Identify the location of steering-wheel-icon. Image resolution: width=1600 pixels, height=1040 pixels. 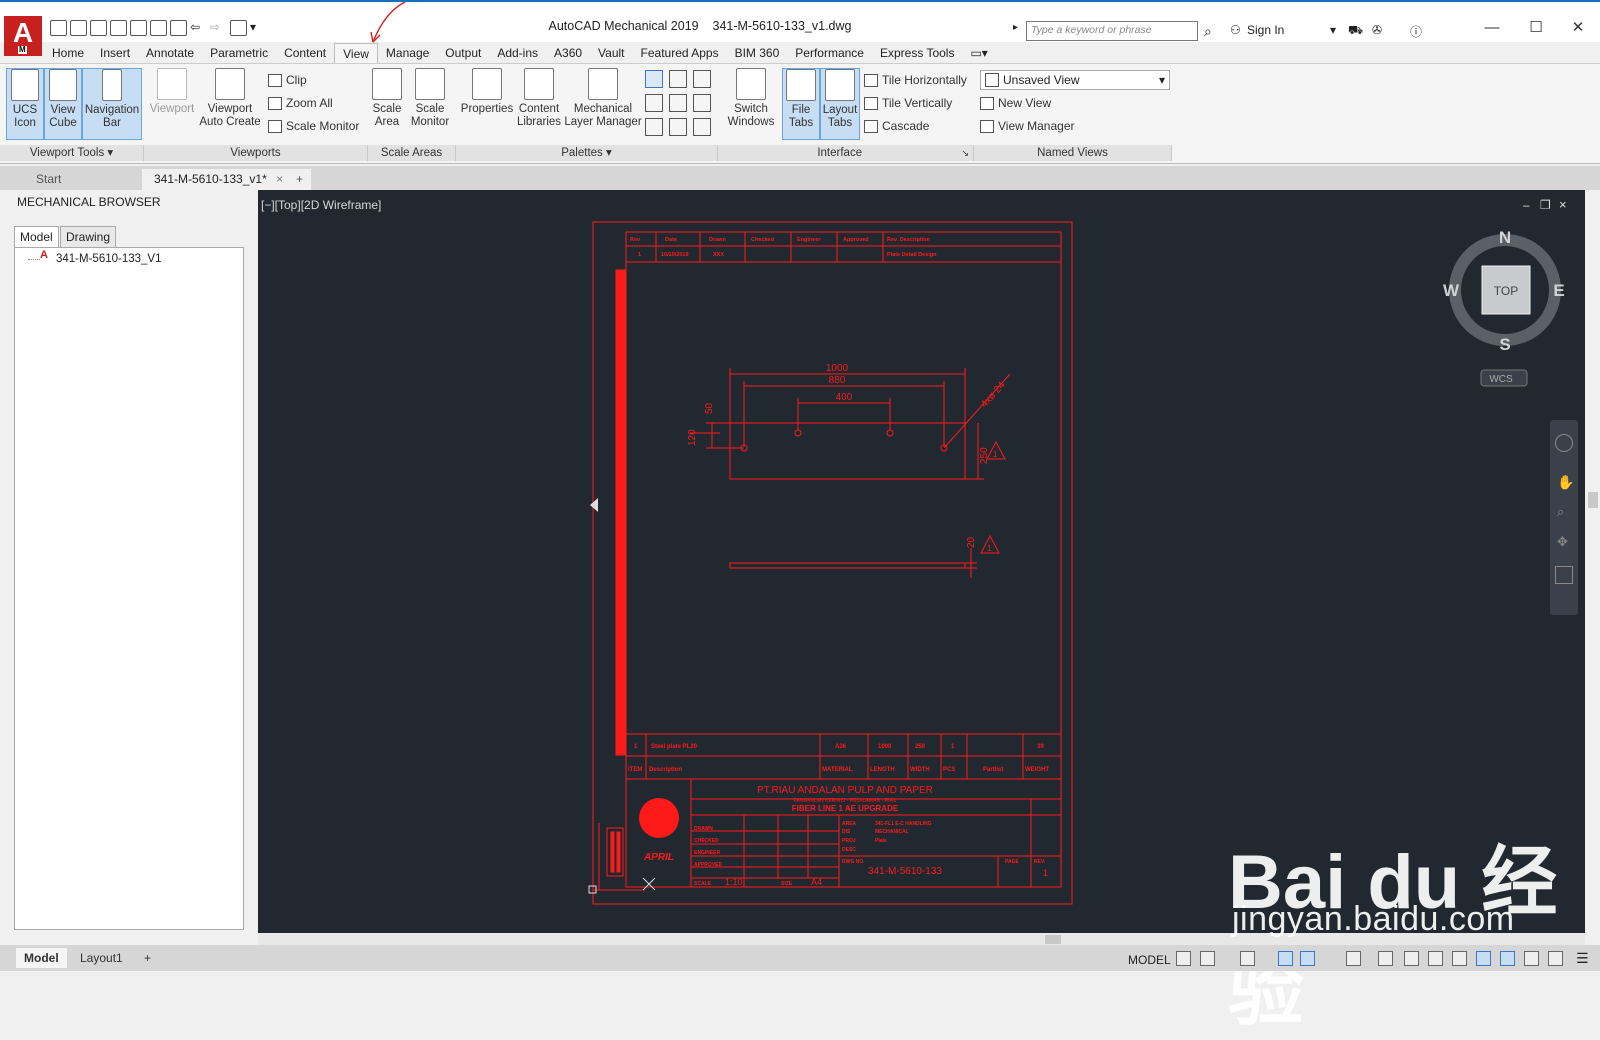
(1564, 443).